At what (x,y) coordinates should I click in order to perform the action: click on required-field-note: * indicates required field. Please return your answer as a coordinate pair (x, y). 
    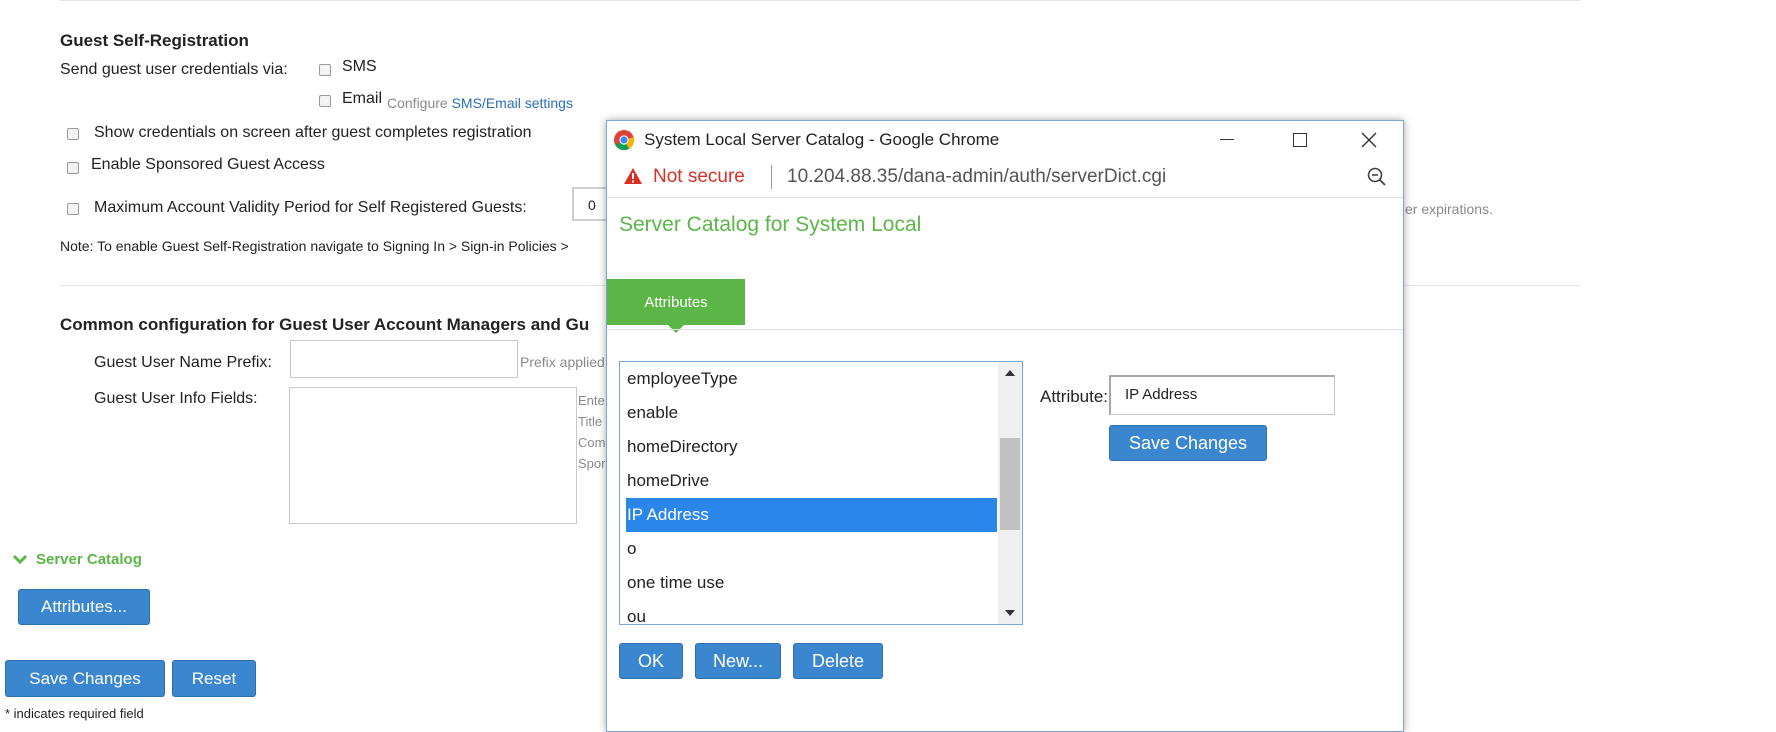
    Looking at the image, I should click on (74, 713).